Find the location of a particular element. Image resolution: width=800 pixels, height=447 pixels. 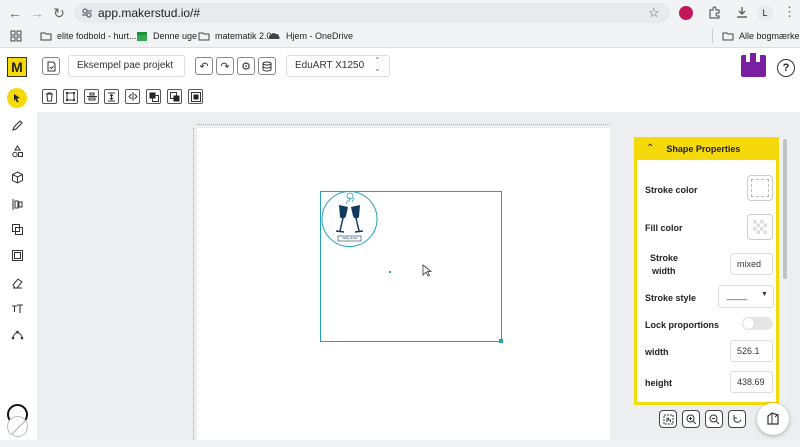

settings-button: ⚙ is located at coordinates (246, 66).